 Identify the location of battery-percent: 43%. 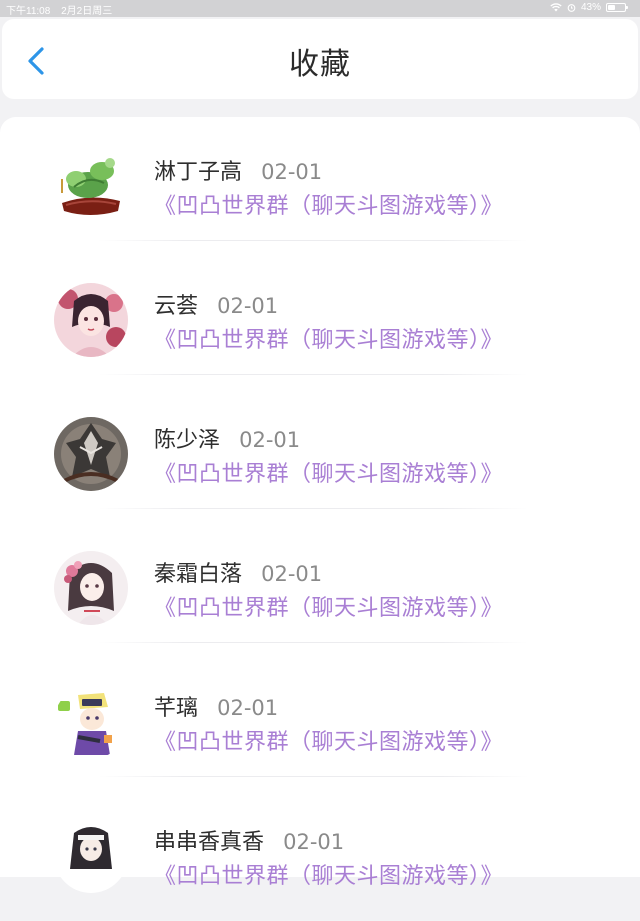
(590, 7).